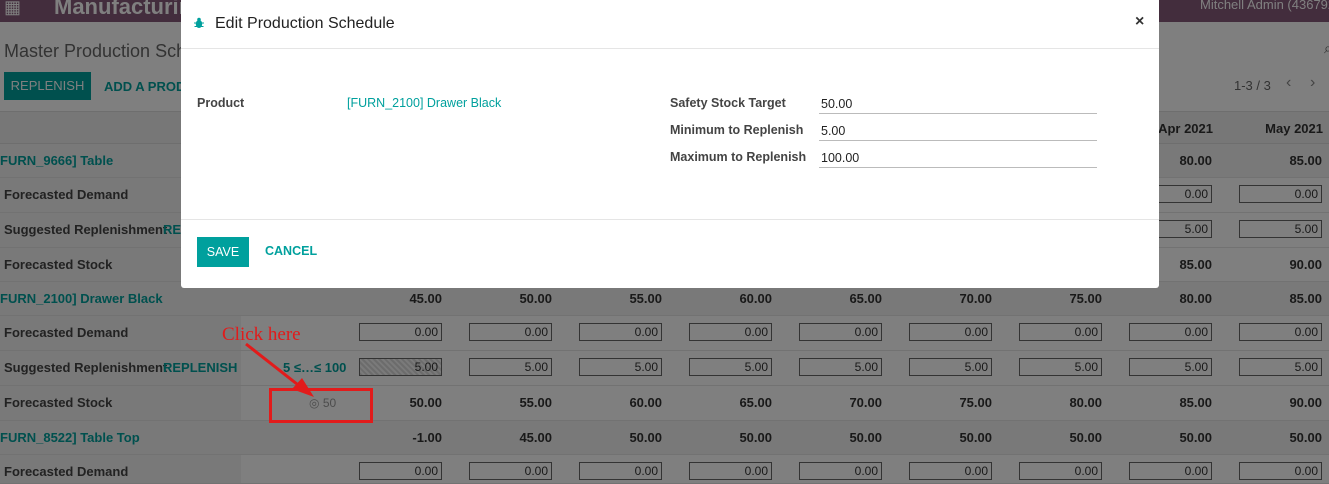  I want to click on dialog-footer: SAVE CANCEL, so click(670, 253).